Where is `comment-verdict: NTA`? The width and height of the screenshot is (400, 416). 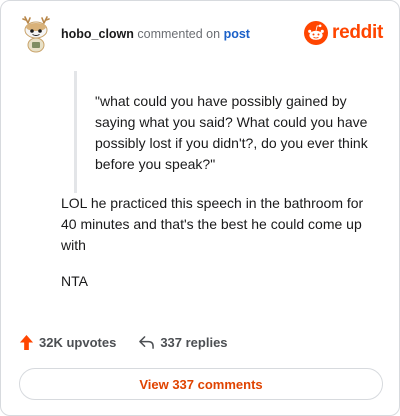 comment-verdict: NTA is located at coordinates (74, 281).